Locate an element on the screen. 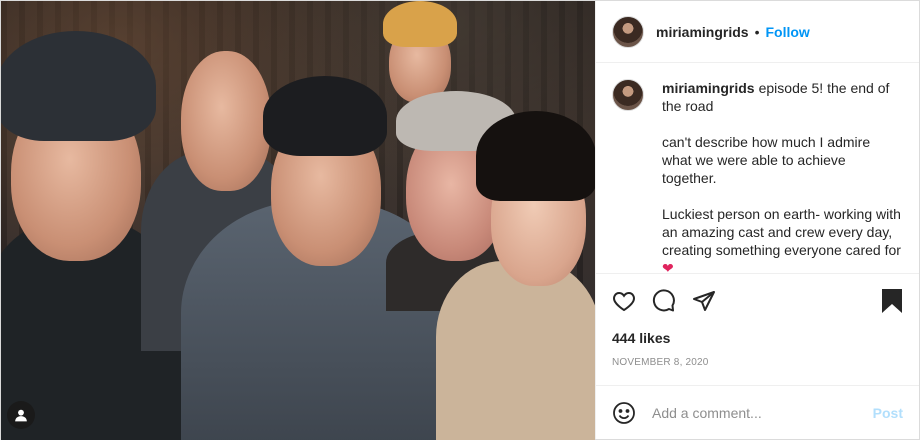  post-date: NOVEMBER 8, 2020 is located at coordinates (757, 367).